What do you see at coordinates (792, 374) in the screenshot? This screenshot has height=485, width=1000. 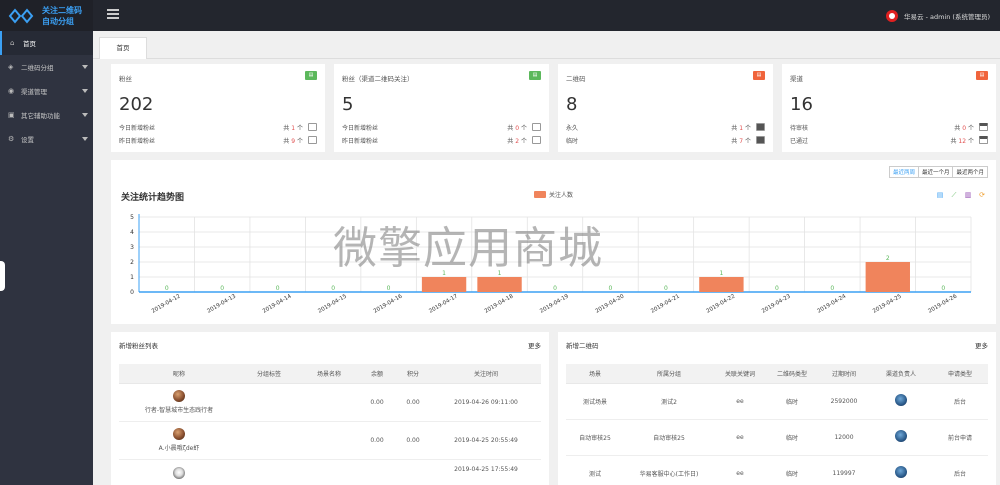 I see `column-header: 二维码类型` at bounding box center [792, 374].